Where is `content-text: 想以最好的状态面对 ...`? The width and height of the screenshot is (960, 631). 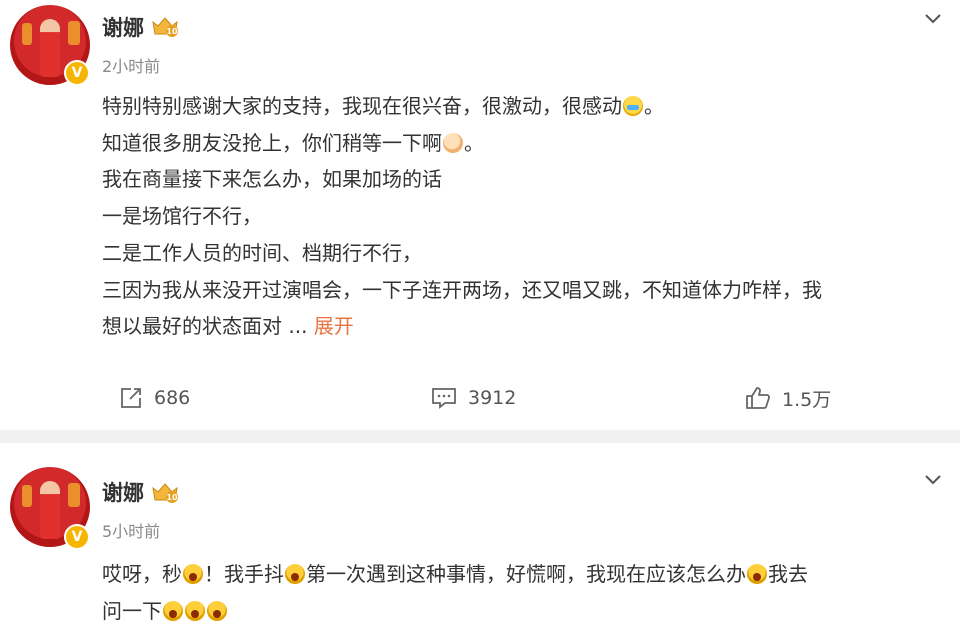 content-text: 想以最好的状态面对 ... is located at coordinates (205, 326).